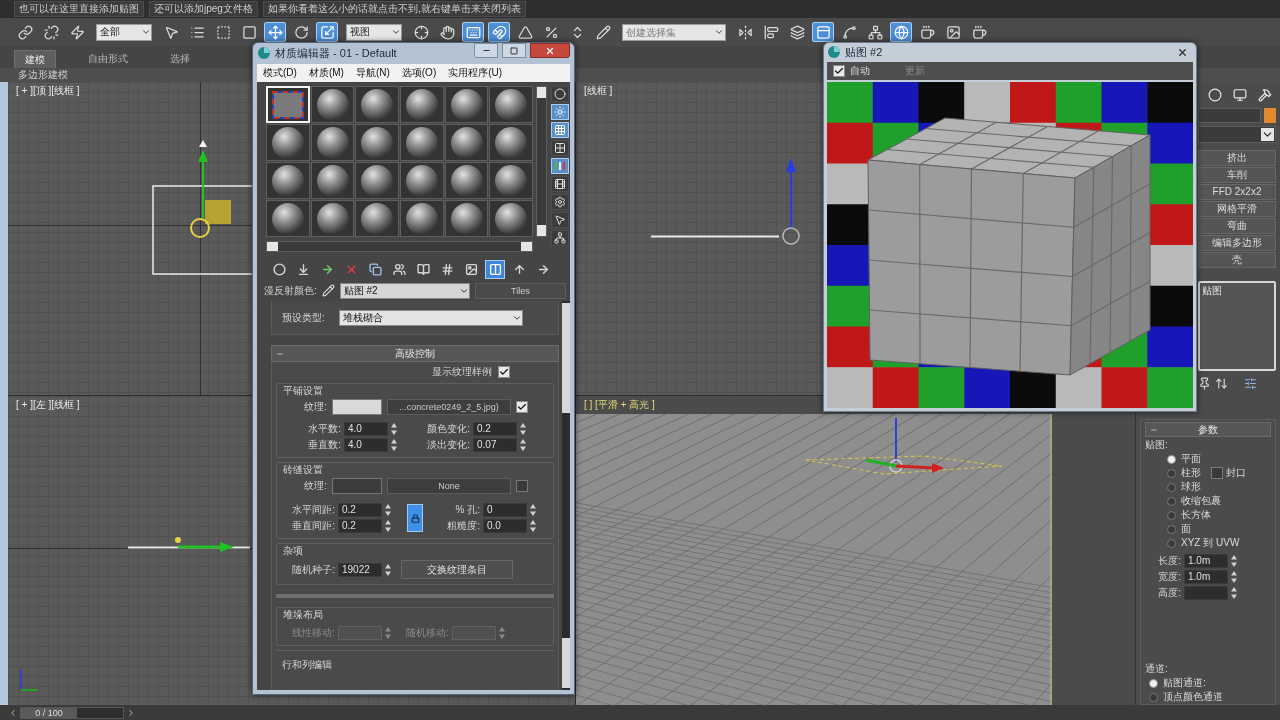 This screenshot has height=720, width=1280. Describe the element at coordinates (360, 569) in the screenshot. I see `number-field: 19022` at that location.